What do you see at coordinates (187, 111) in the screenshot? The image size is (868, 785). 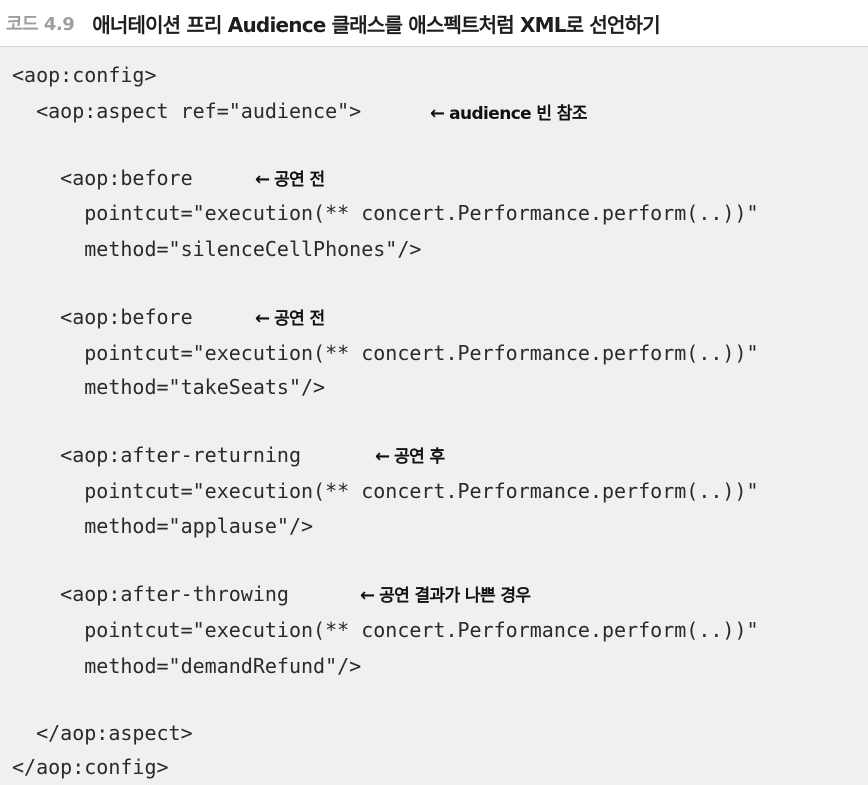 I see `code-line: <aop:aspect ref="audience">` at bounding box center [187, 111].